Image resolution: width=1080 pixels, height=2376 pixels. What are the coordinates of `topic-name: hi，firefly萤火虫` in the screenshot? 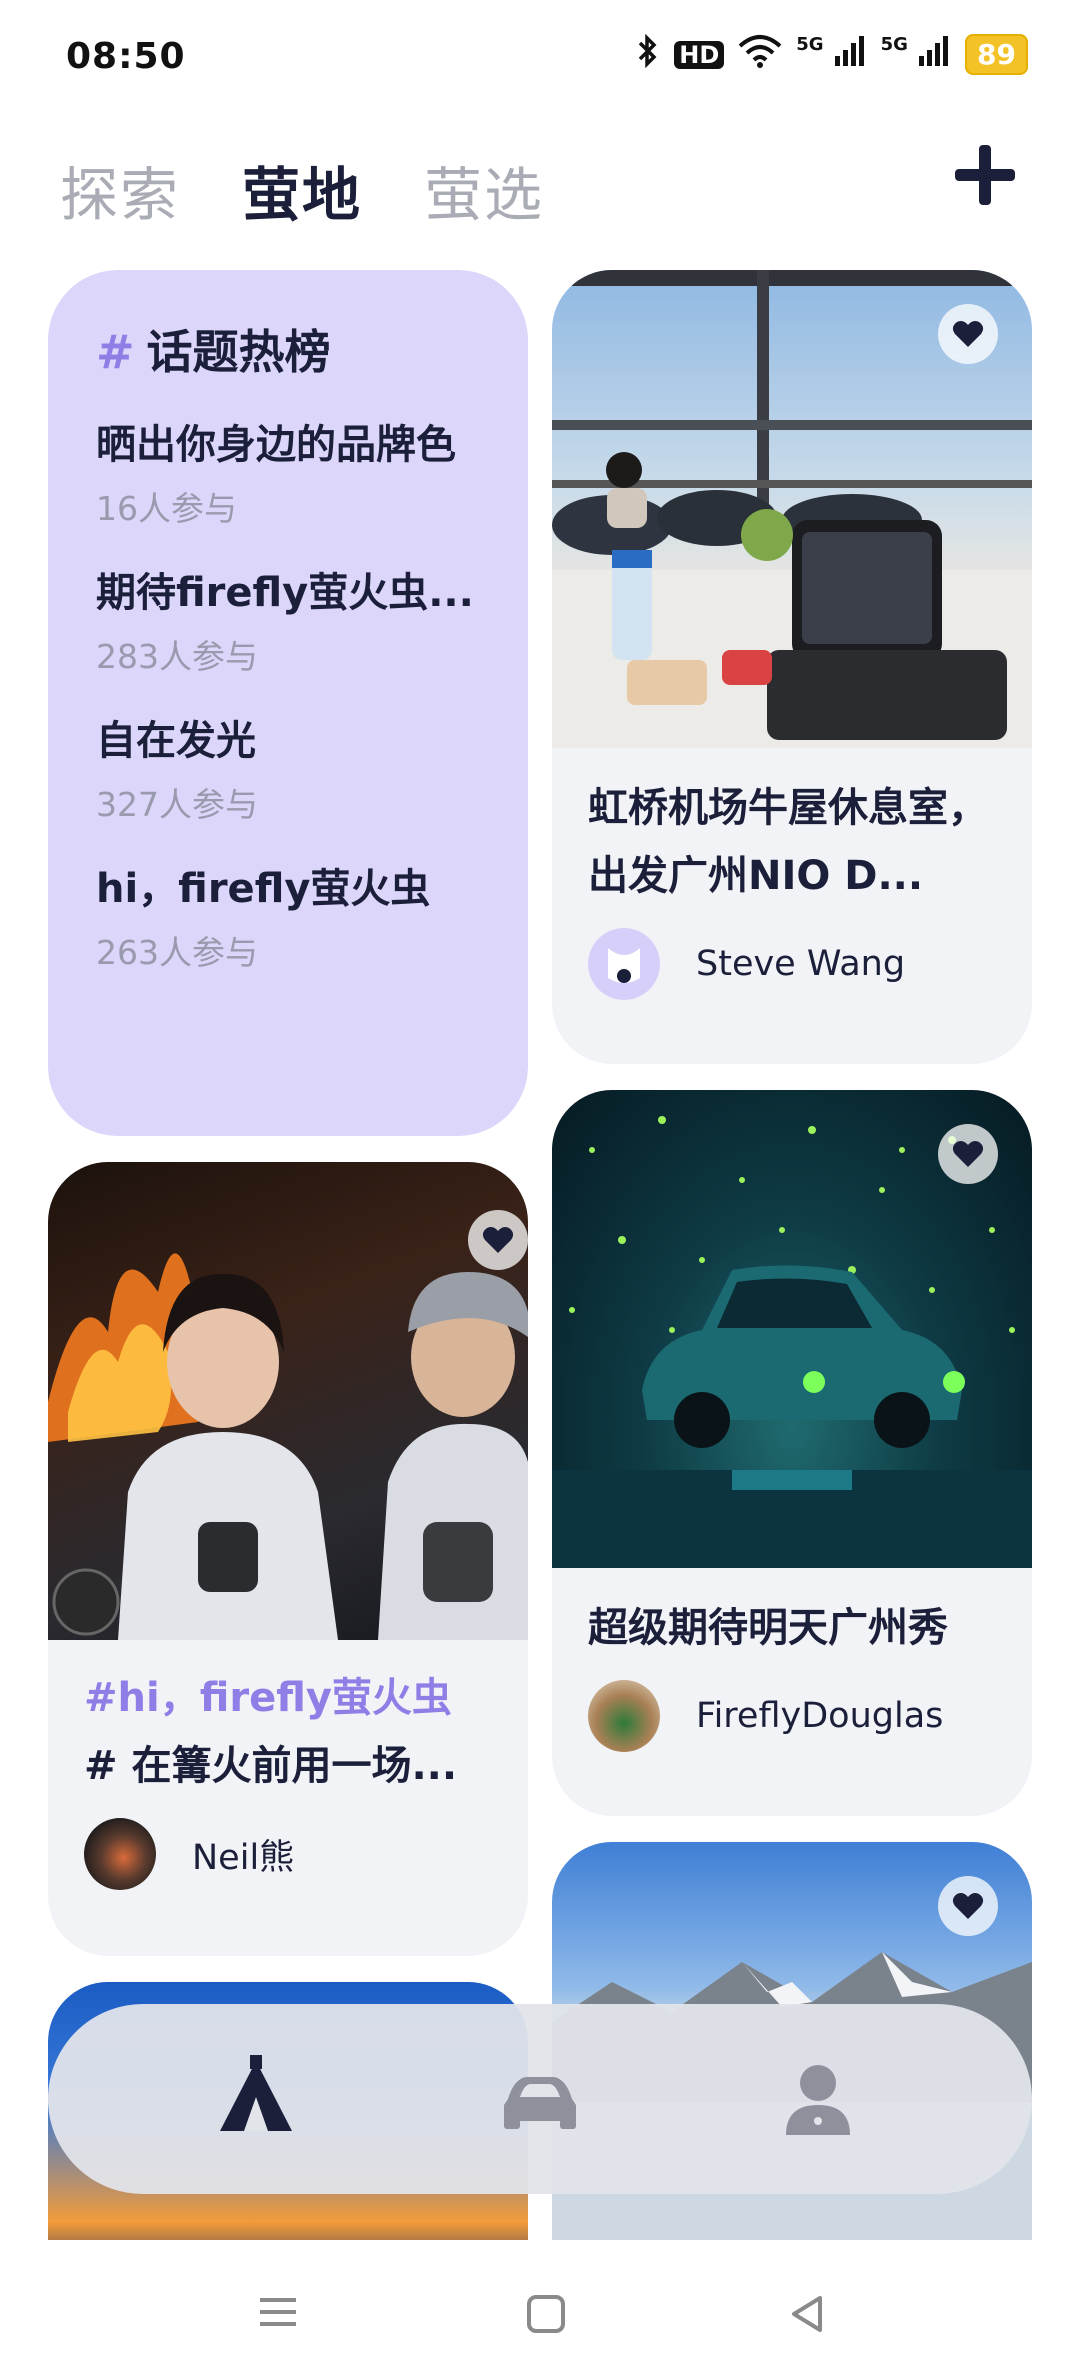 It's located at (263, 889).